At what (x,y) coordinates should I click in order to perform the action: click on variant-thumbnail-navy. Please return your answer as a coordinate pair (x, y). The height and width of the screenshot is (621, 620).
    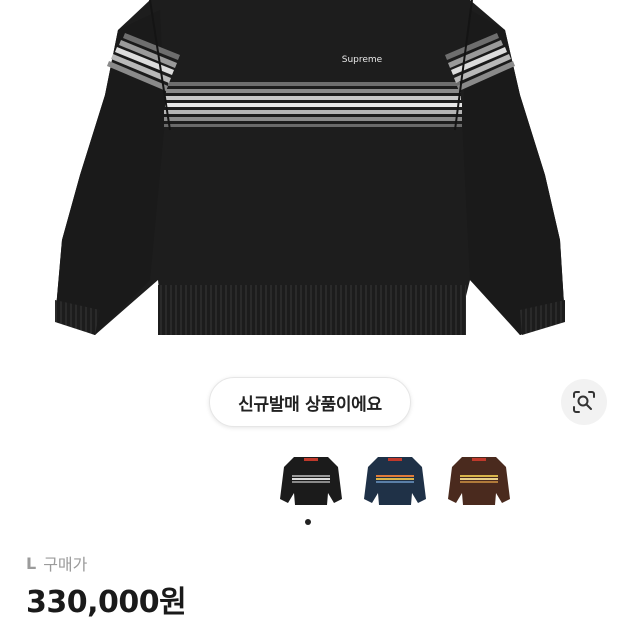
    Looking at the image, I should click on (395, 481).